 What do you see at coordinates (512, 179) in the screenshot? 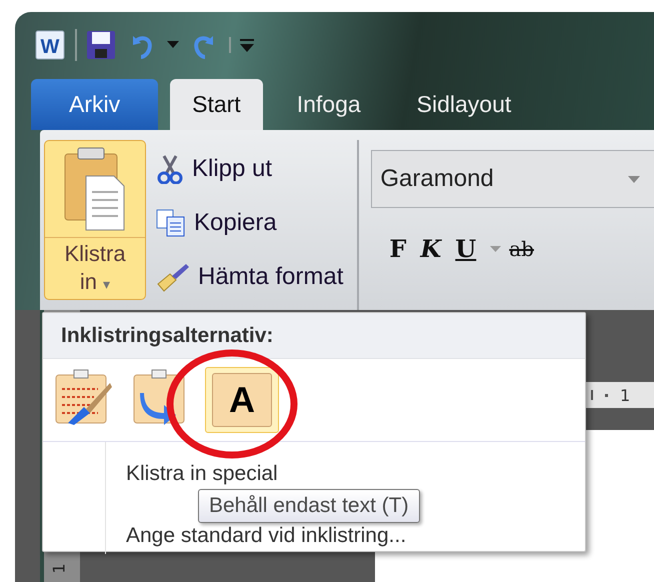
I see `font-name-field: Garamond` at bounding box center [512, 179].